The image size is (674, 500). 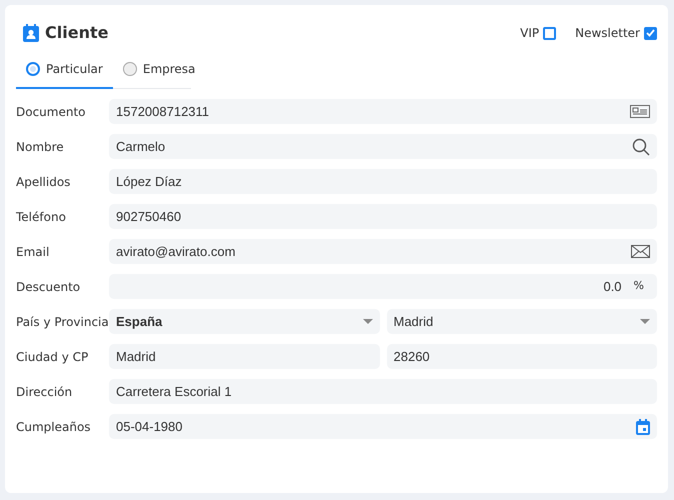 I want to click on checkbox-label: Newsletter, so click(x=607, y=33).